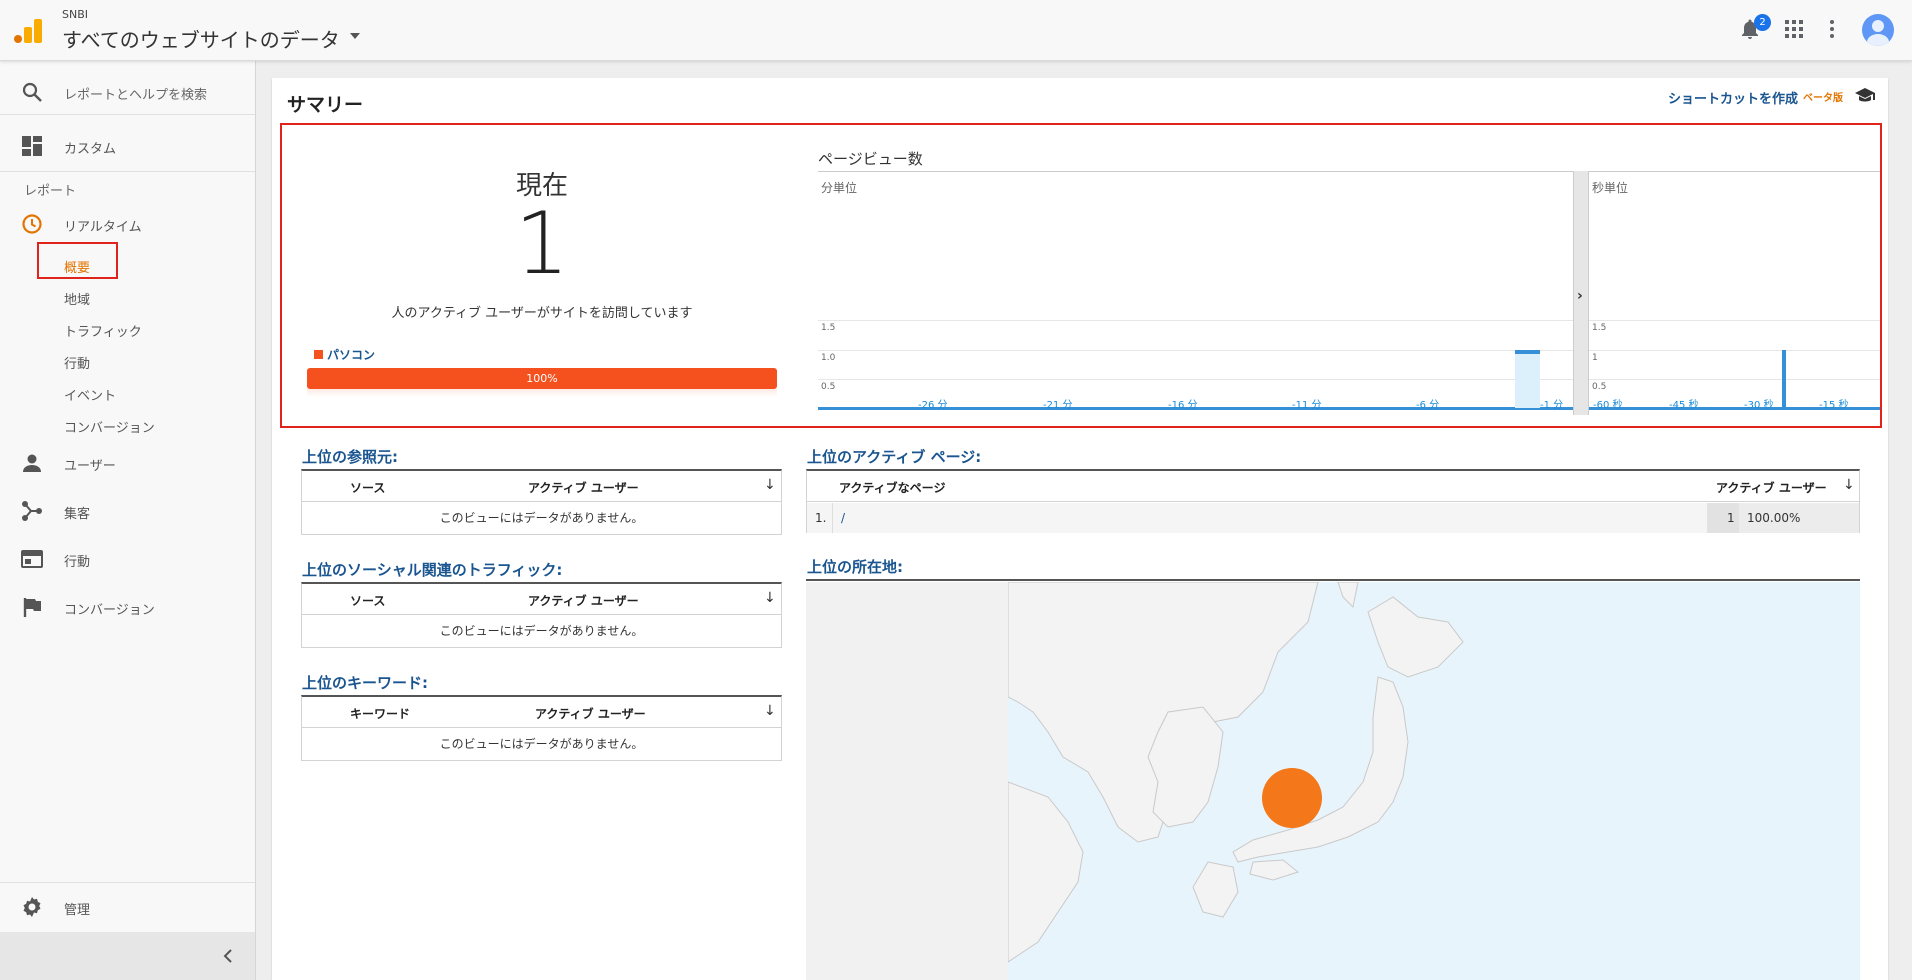  Describe the element at coordinates (103, 227) in the screenshot. I see `sidebar-item-label: リアルタイム` at that location.